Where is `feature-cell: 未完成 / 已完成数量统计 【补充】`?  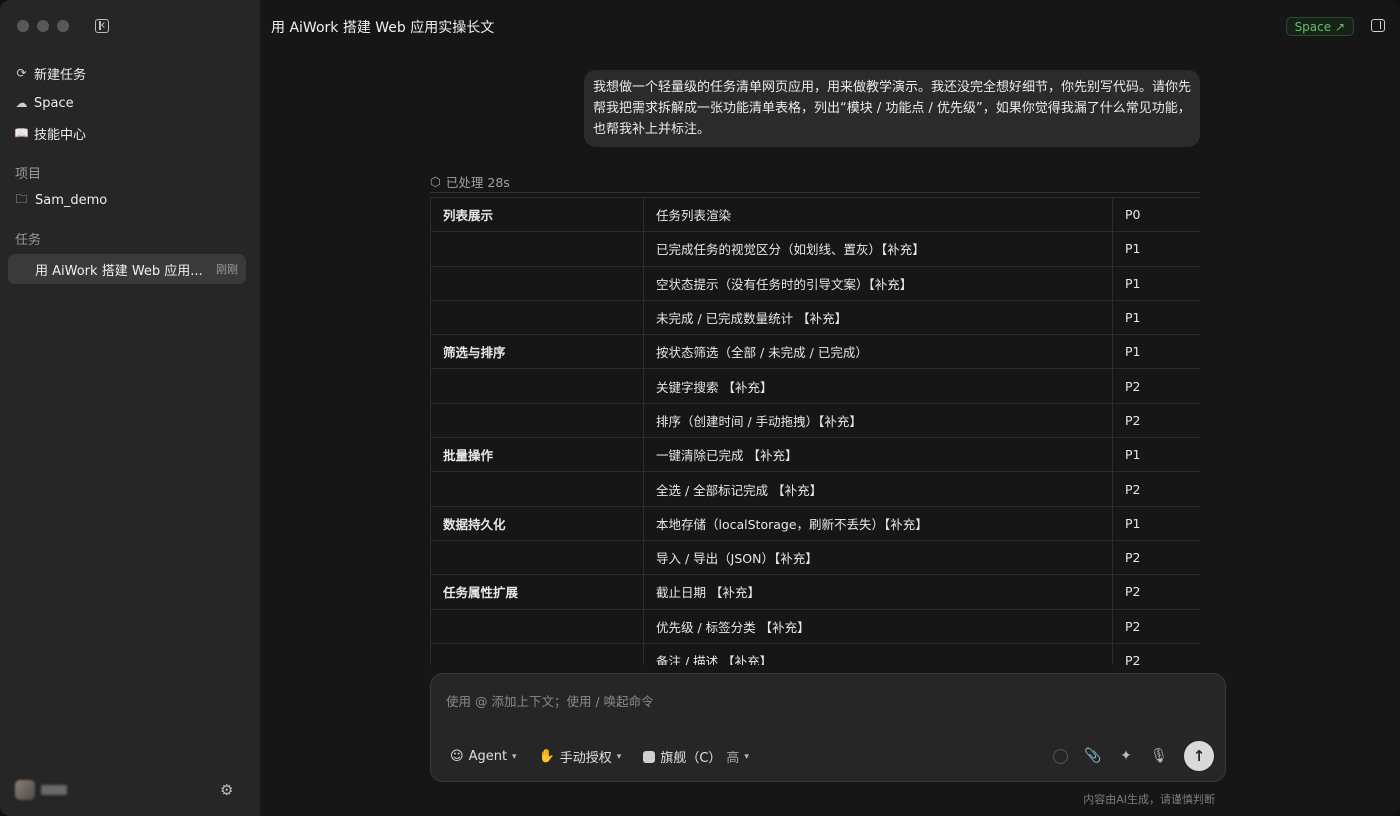
feature-cell: 未完成 / 已完成数量统计 【补充】 is located at coordinates (878, 317).